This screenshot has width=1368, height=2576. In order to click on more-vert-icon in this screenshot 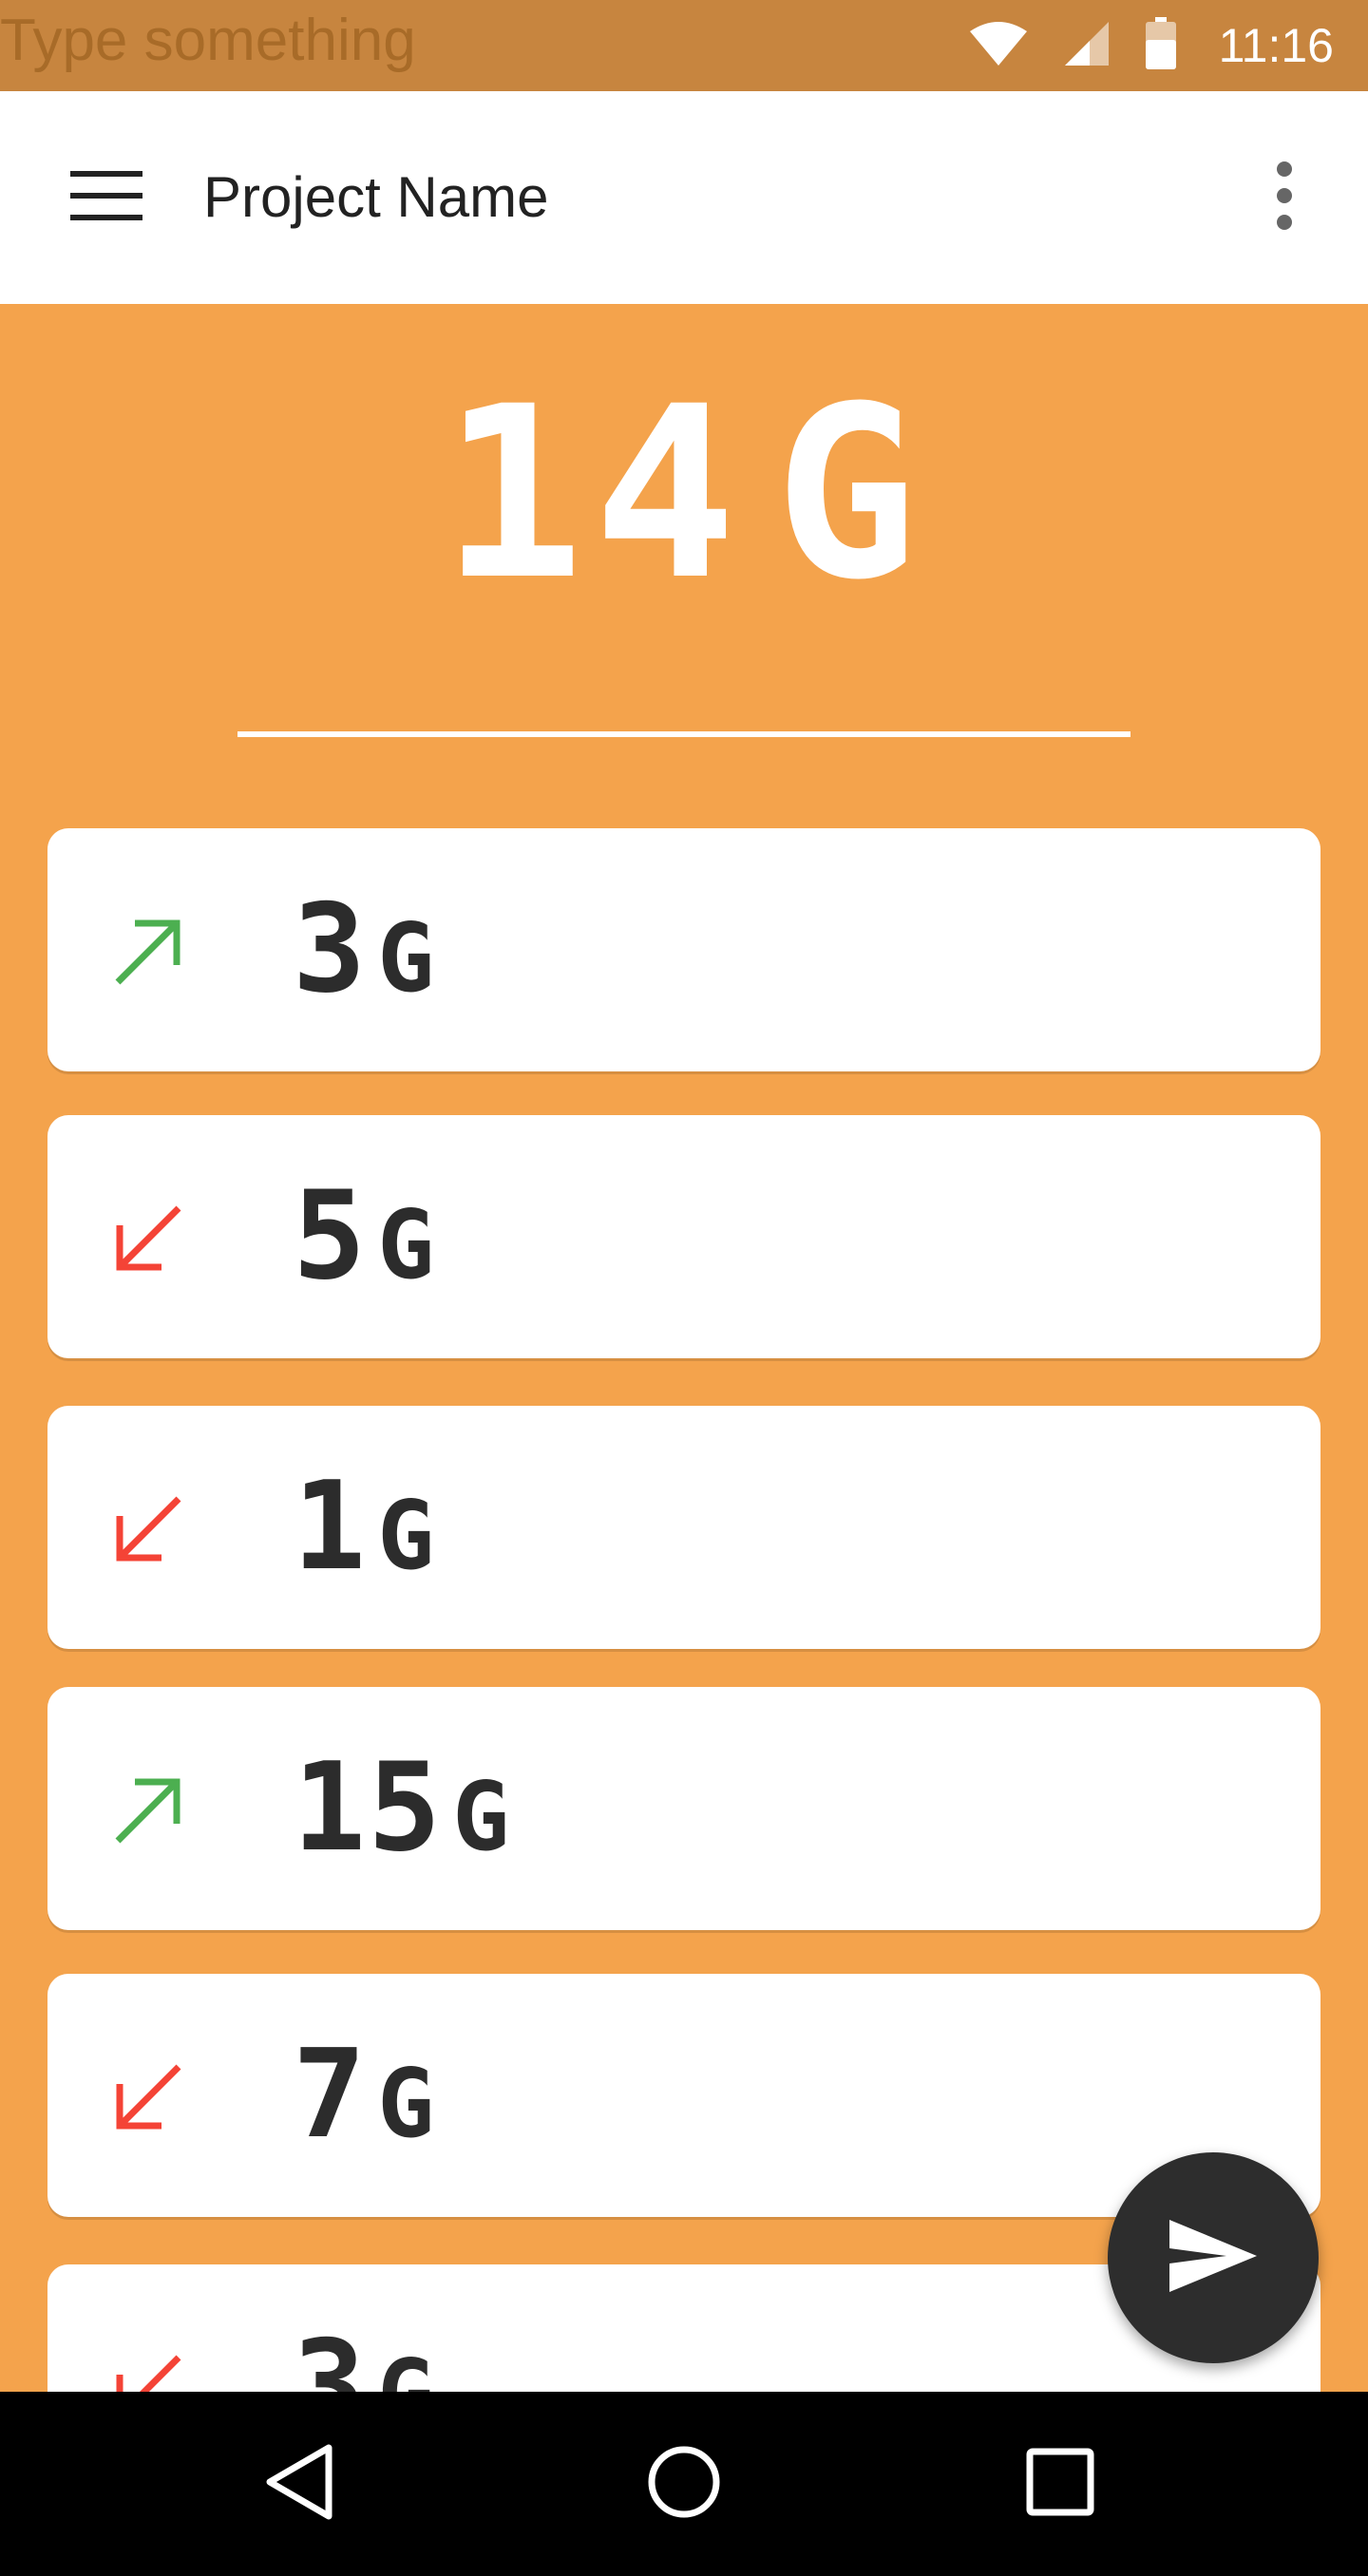, I will do `click(1284, 197)`.